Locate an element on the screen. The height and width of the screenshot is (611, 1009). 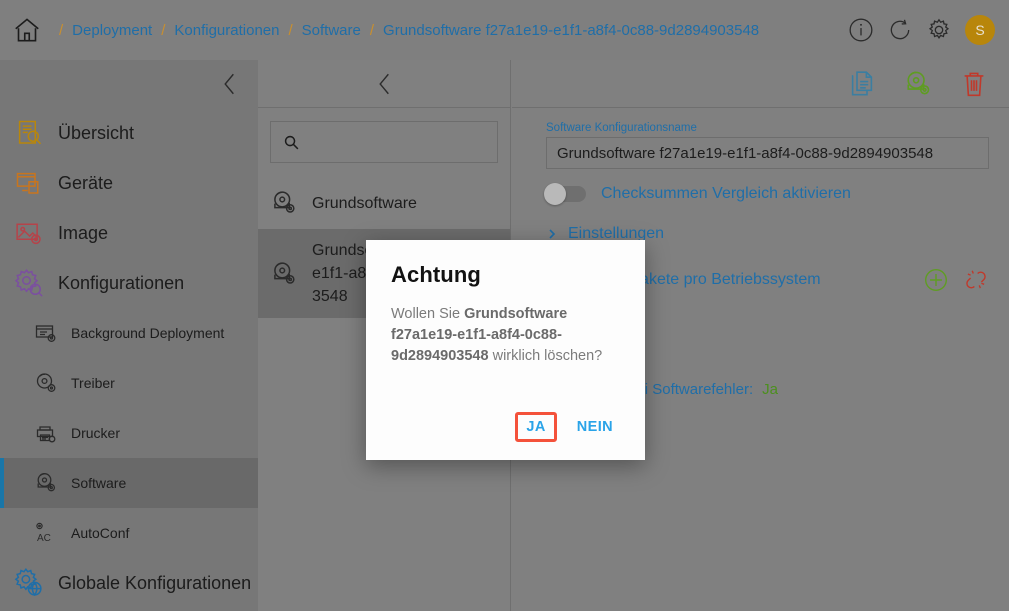
sidebar-item-autoconf: AC AutoConf is located at coordinates (129, 533).